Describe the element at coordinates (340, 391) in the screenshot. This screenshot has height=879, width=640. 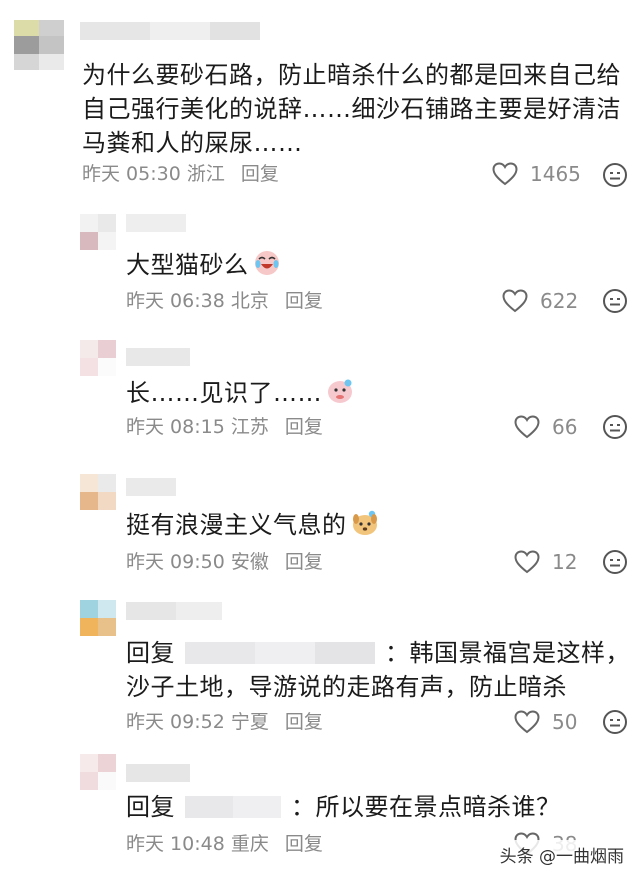
I see `embarrassed-face-icon` at that location.